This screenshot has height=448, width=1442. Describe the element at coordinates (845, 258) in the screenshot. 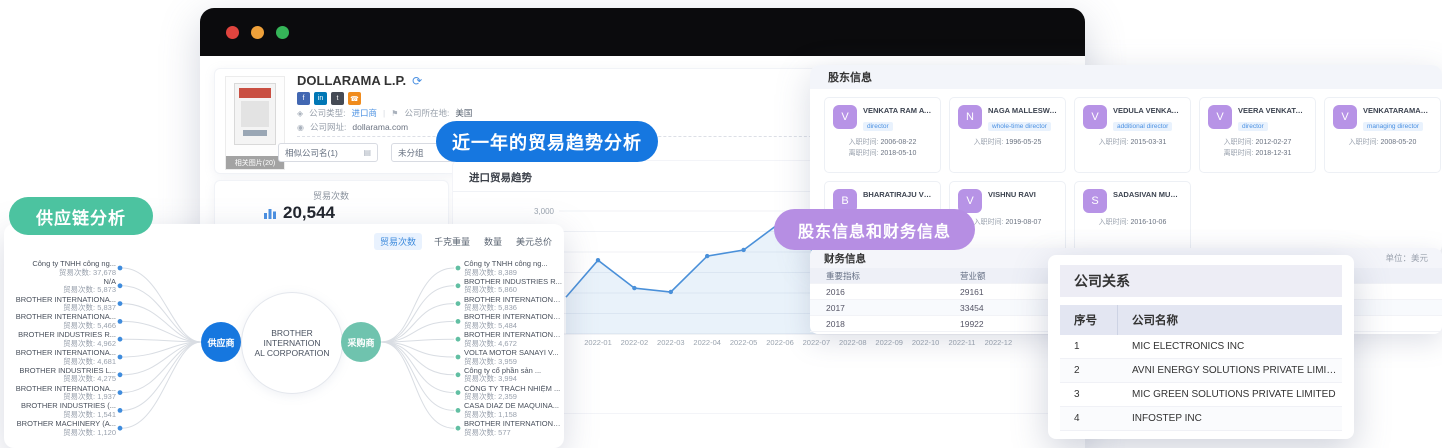

I see `finance-title: 财务信息` at that location.